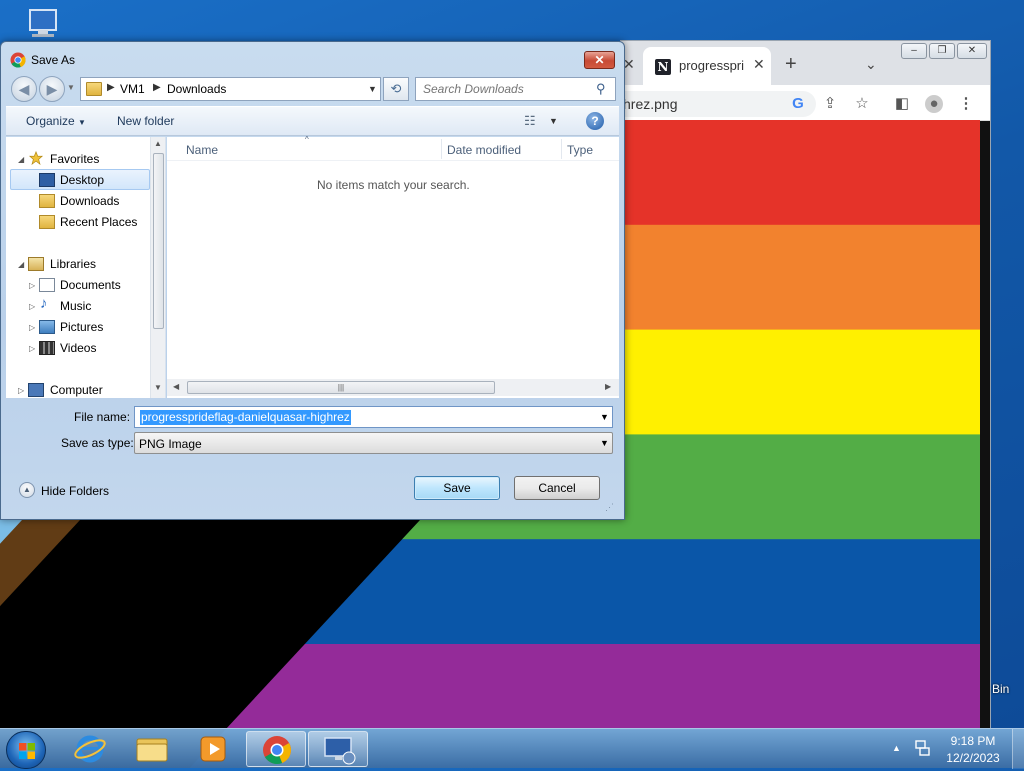 The width and height of the screenshot is (1024, 771). Describe the element at coordinates (81, 327) in the screenshot. I see `tree-pictures: Pictures` at that location.